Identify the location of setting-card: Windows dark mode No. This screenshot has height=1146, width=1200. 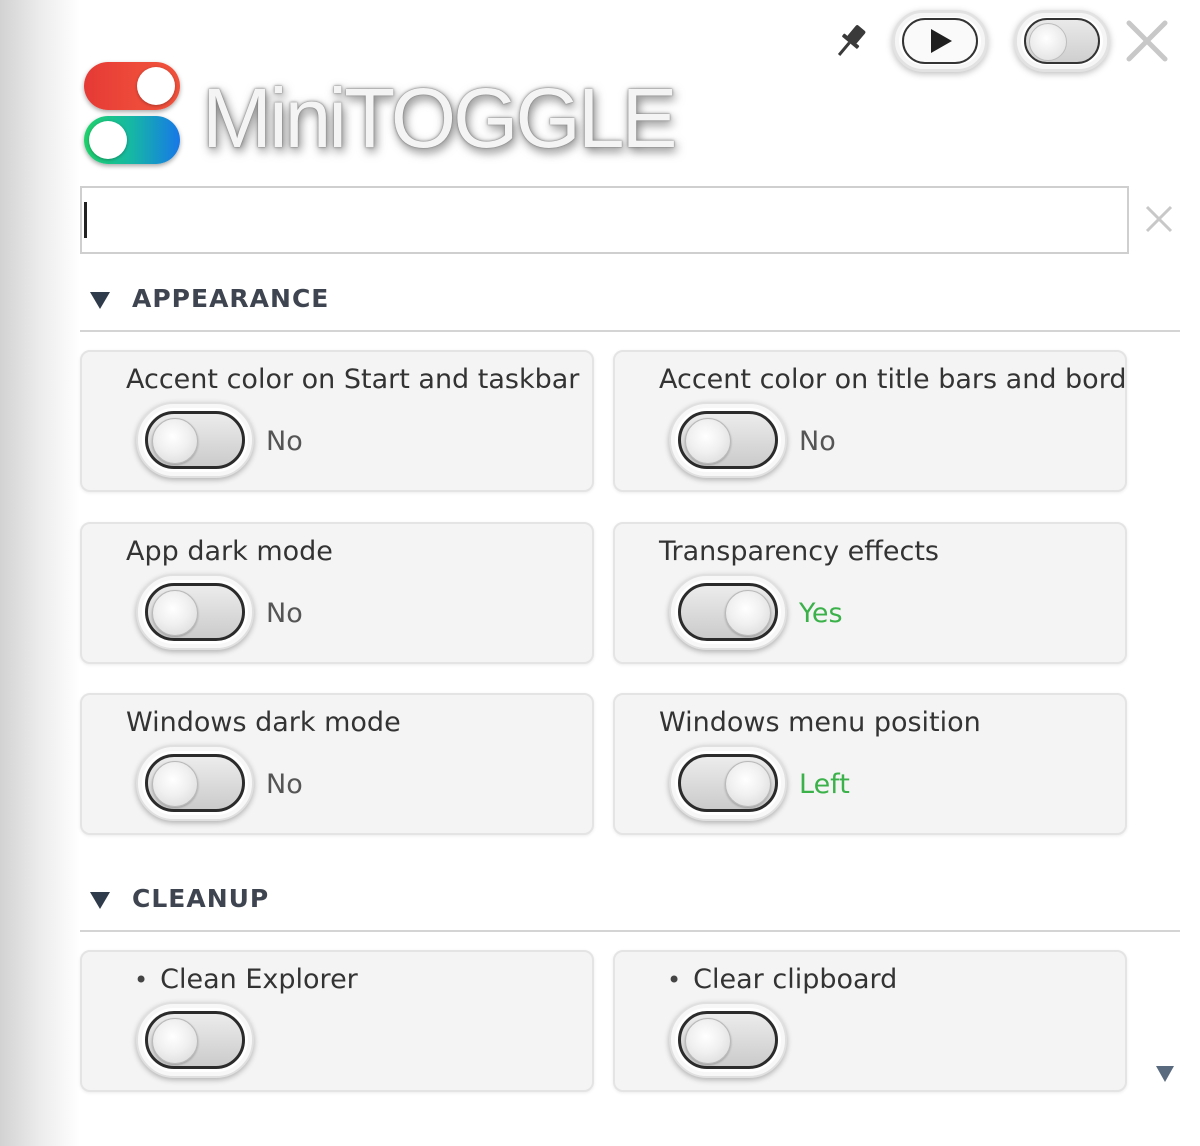
(337, 764).